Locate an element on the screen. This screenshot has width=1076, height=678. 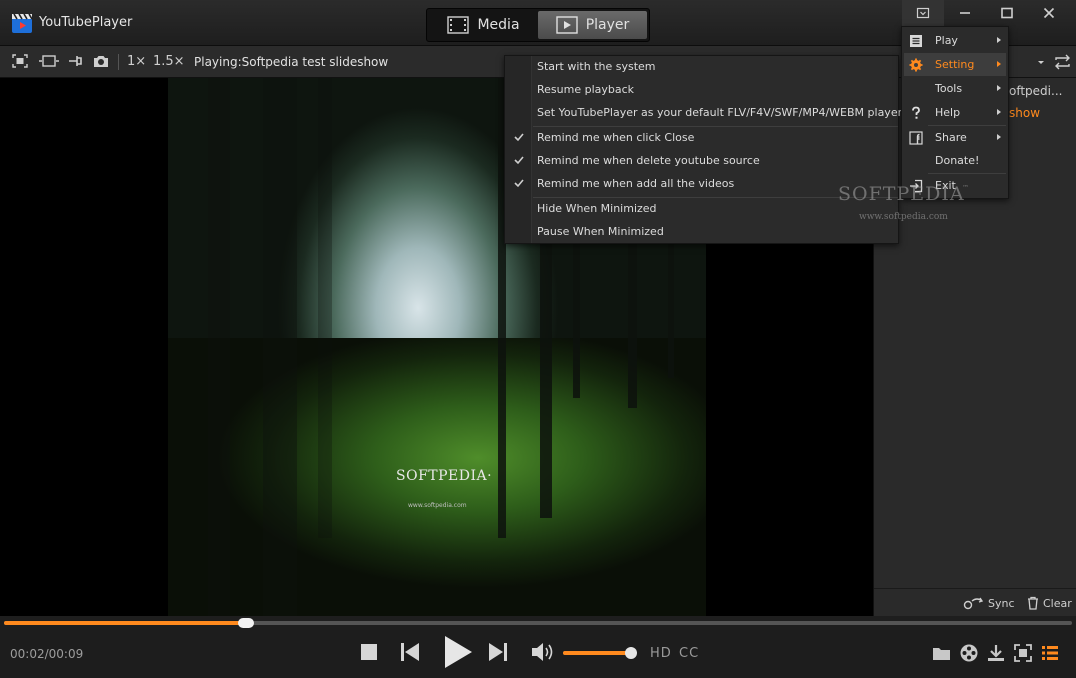
seek-bar is located at coordinates (538, 623).